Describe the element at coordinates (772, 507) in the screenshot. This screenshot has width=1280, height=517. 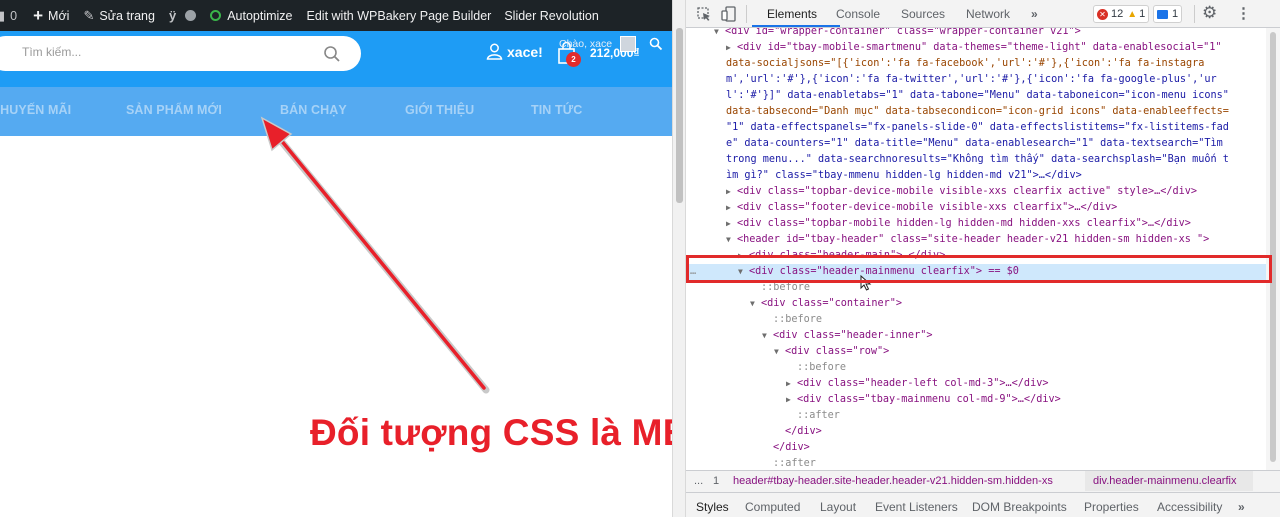
I see `tab-computed: Computed` at that location.